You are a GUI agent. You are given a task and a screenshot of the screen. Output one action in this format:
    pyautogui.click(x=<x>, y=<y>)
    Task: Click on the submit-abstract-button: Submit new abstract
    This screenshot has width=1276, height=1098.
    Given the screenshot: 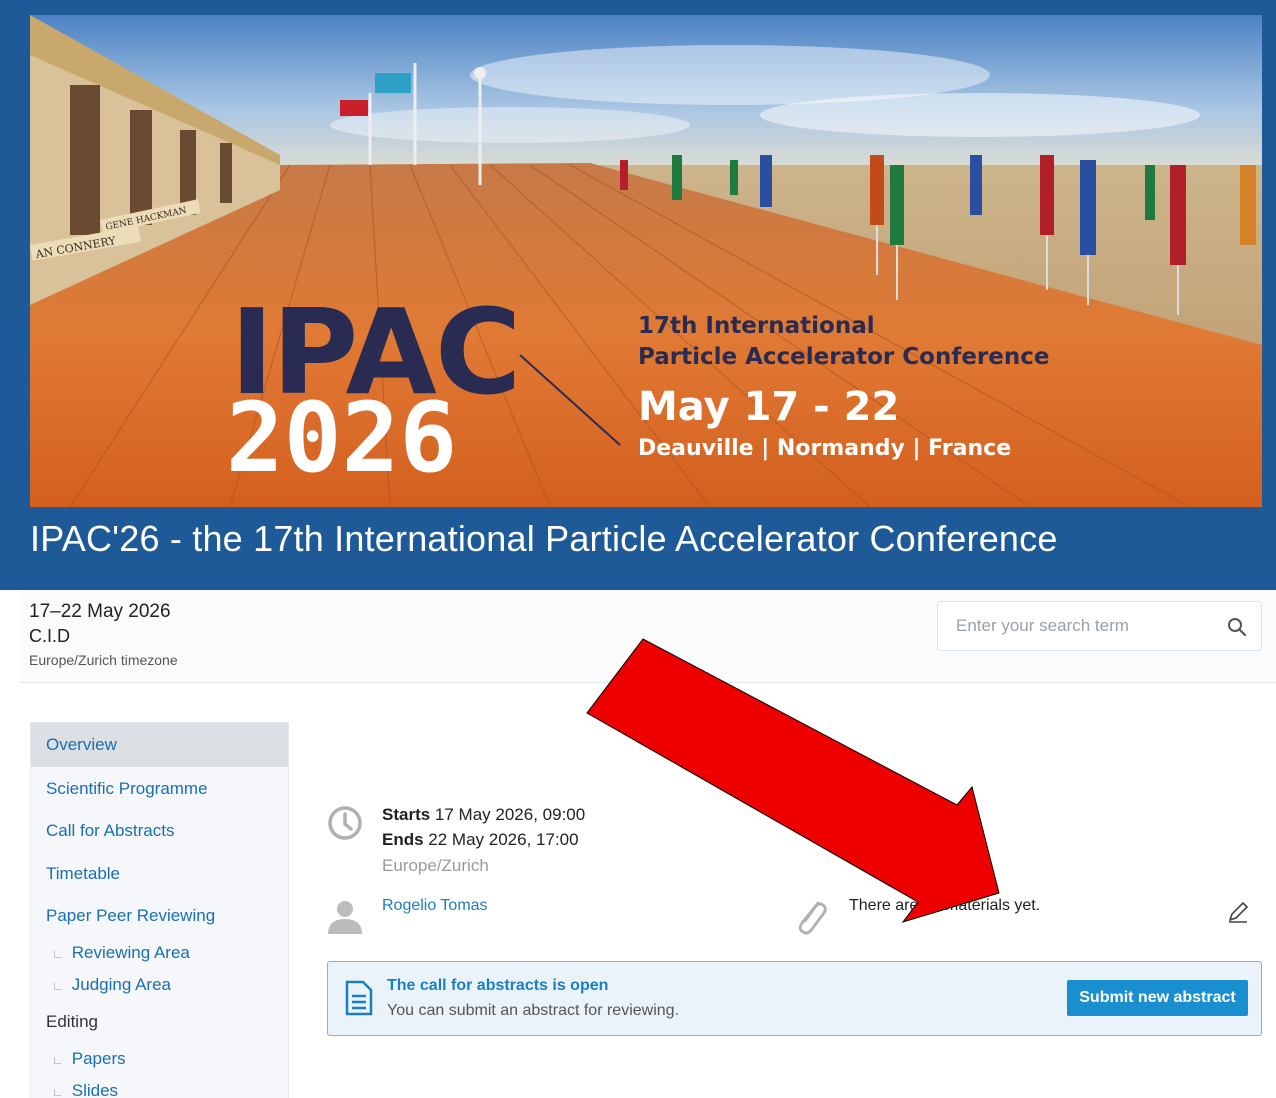 What is the action you would take?
    pyautogui.click(x=1157, y=998)
    